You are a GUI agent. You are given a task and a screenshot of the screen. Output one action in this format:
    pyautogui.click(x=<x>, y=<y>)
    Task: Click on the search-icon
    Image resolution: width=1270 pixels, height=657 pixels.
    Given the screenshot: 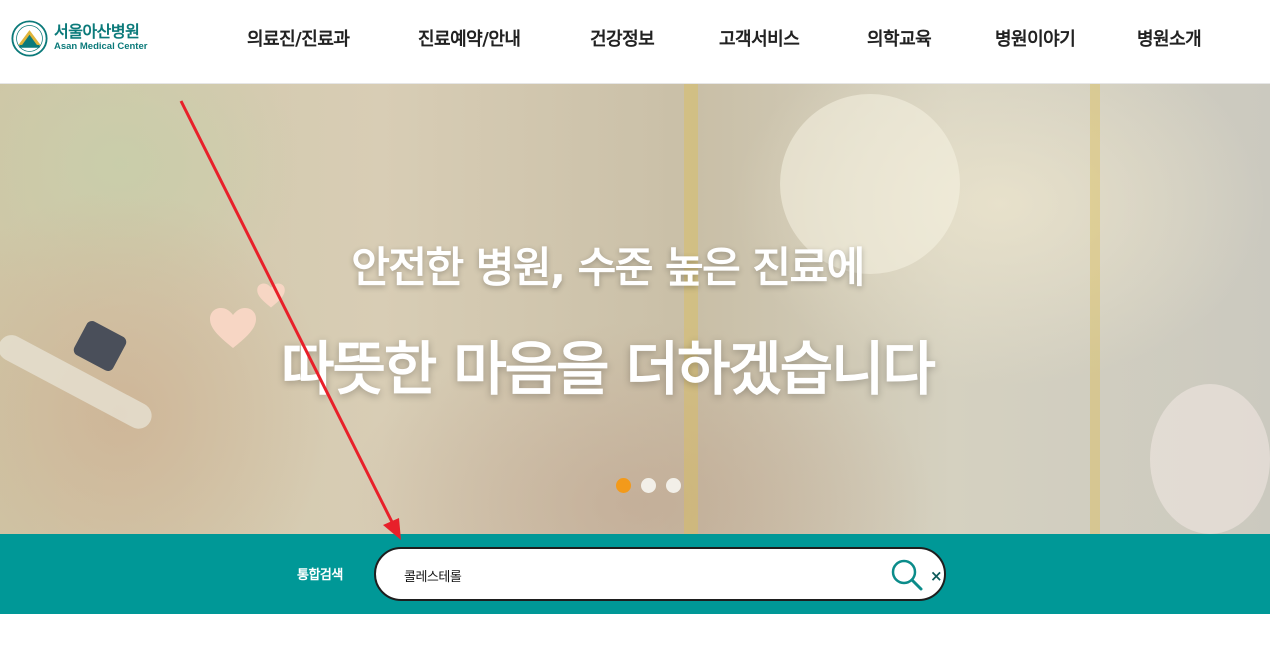 What is the action you would take?
    pyautogui.click(x=907, y=575)
    